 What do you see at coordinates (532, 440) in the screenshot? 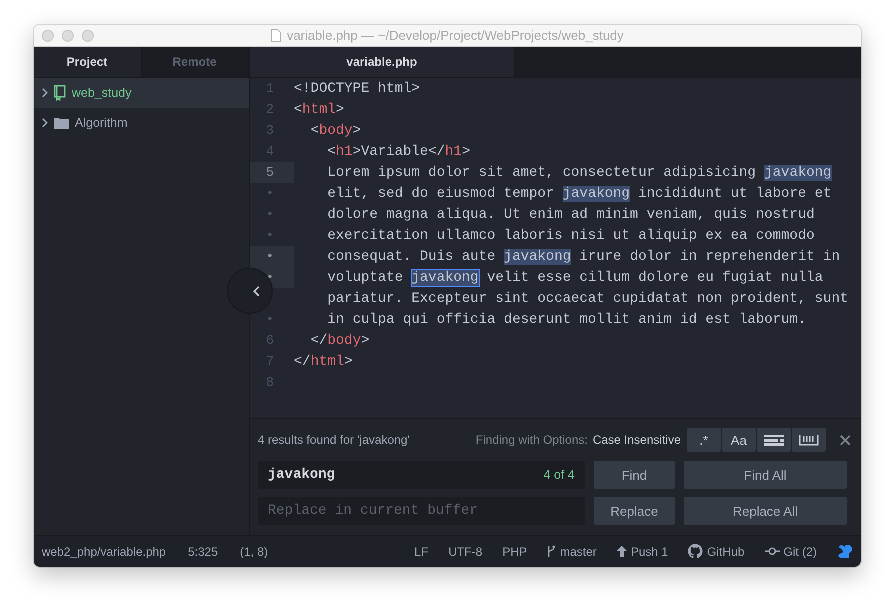
I see `options-label: Finding with Options:` at bounding box center [532, 440].